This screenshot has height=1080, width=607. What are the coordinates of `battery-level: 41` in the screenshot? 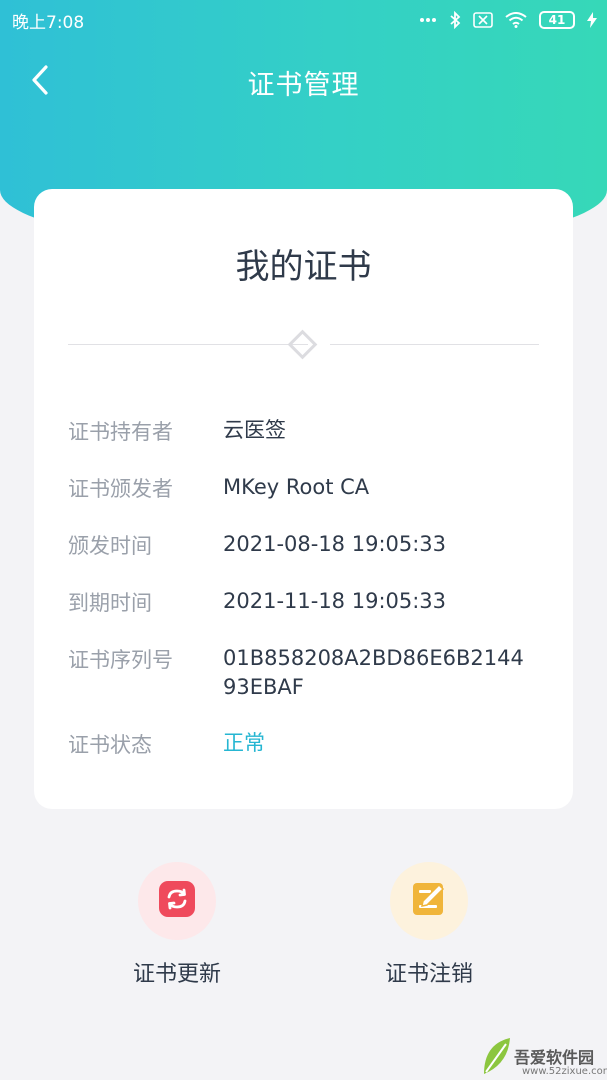 It's located at (557, 20).